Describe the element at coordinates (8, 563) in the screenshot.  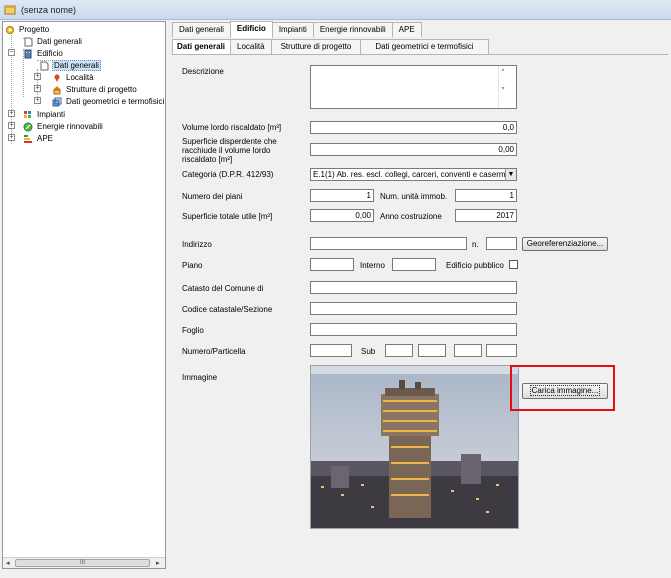
I see `scroll-left-arrow-icon: ◂` at that location.